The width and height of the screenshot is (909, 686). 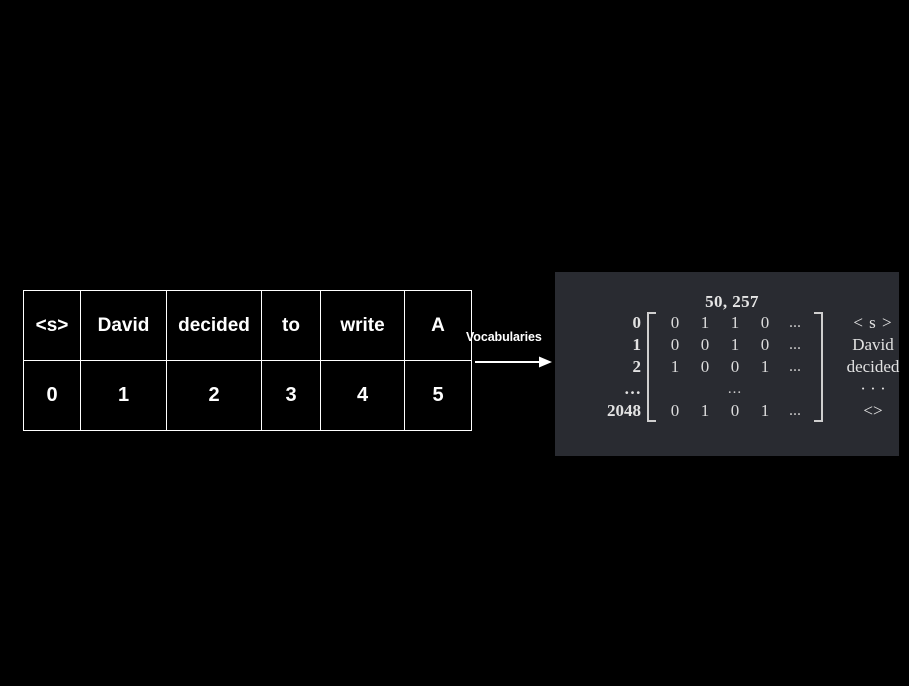 What do you see at coordinates (52, 395) in the screenshot?
I see `table-cell-id-0: 0` at bounding box center [52, 395].